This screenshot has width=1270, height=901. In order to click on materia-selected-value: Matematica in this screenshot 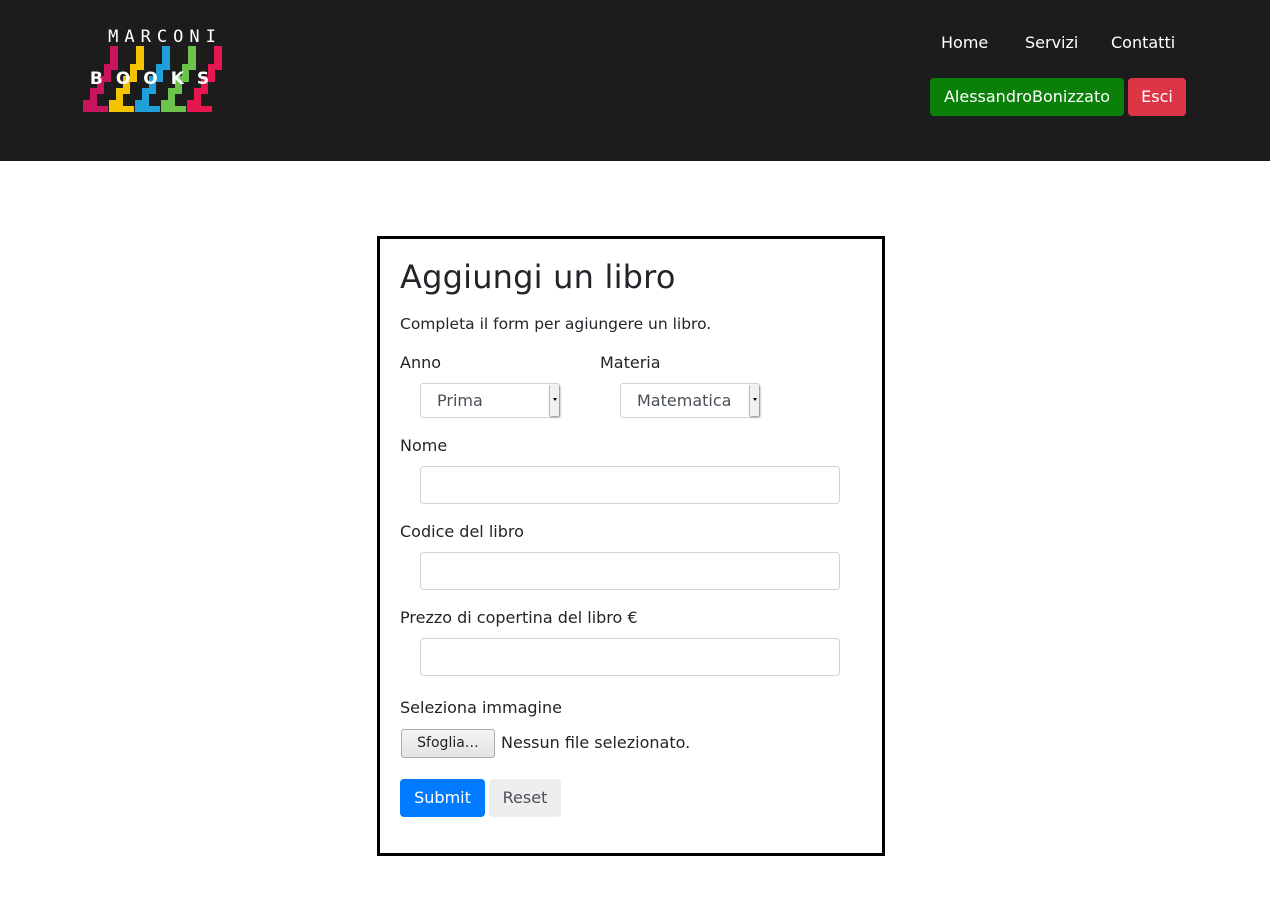, I will do `click(684, 400)`.